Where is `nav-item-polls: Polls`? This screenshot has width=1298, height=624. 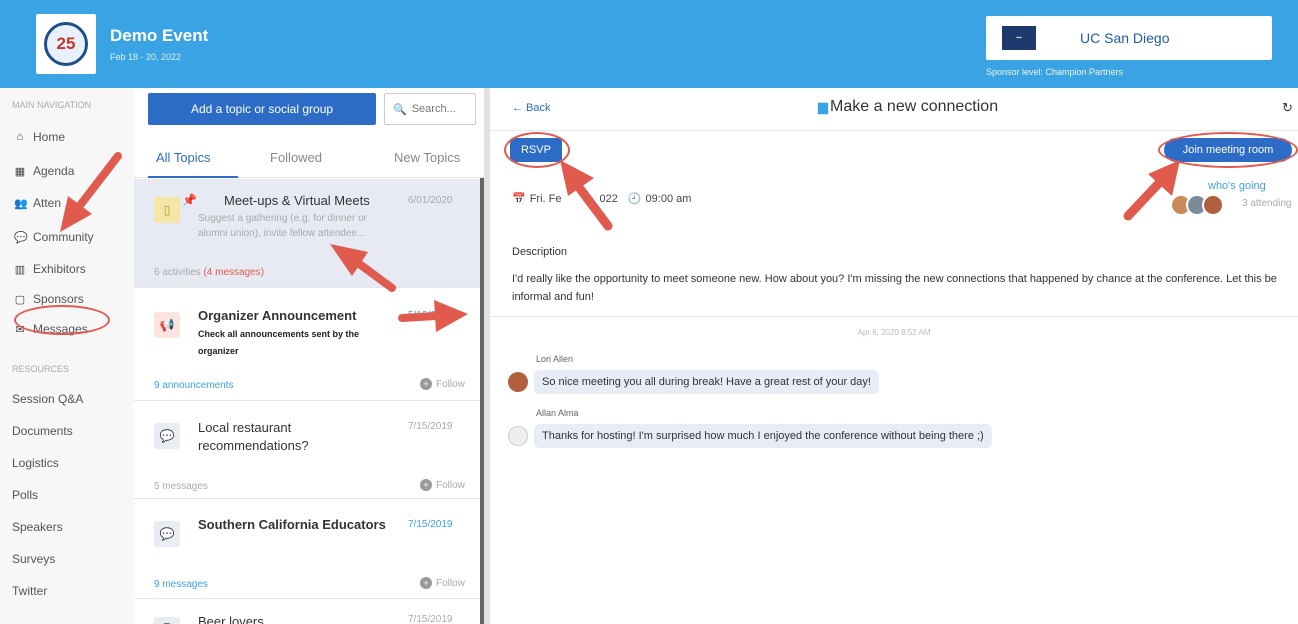
nav-item-polls: Polls is located at coordinates (25, 495).